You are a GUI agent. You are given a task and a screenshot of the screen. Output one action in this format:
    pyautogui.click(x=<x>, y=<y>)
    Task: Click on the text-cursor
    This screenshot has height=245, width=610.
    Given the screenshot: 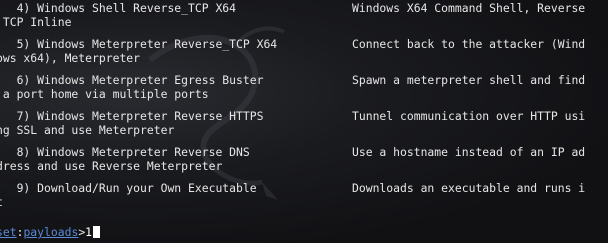 What is the action you would take?
    pyautogui.click(x=97, y=232)
    